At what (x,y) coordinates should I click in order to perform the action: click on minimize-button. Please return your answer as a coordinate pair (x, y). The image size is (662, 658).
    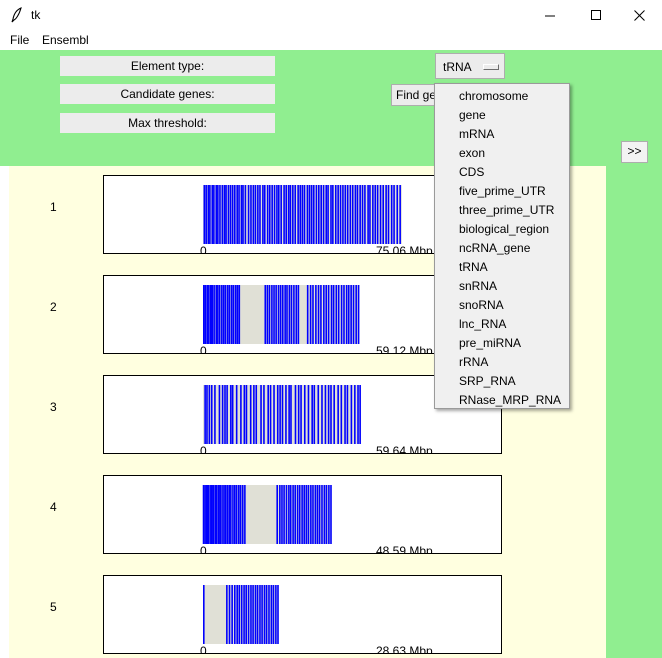
    Looking at the image, I should click on (550, 15).